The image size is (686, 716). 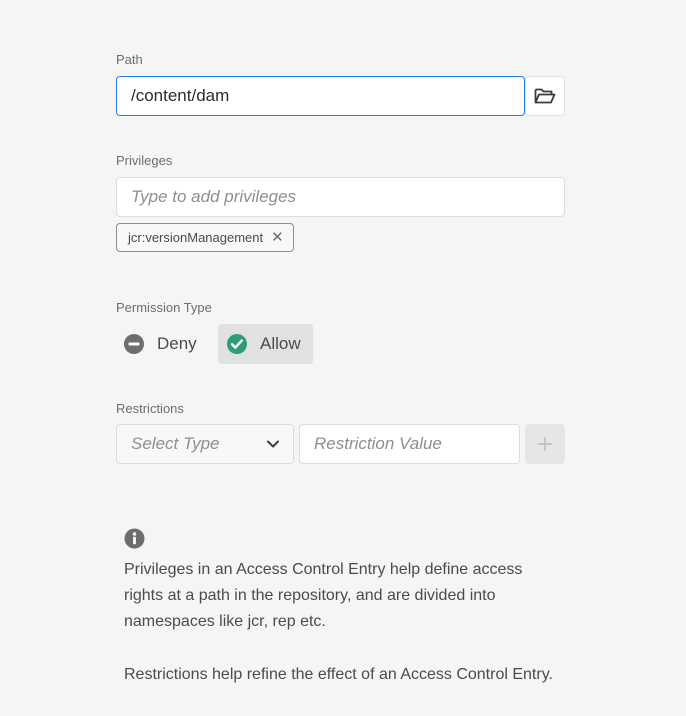 What do you see at coordinates (237, 344) in the screenshot?
I see `check-circle-icon` at bounding box center [237, 344].